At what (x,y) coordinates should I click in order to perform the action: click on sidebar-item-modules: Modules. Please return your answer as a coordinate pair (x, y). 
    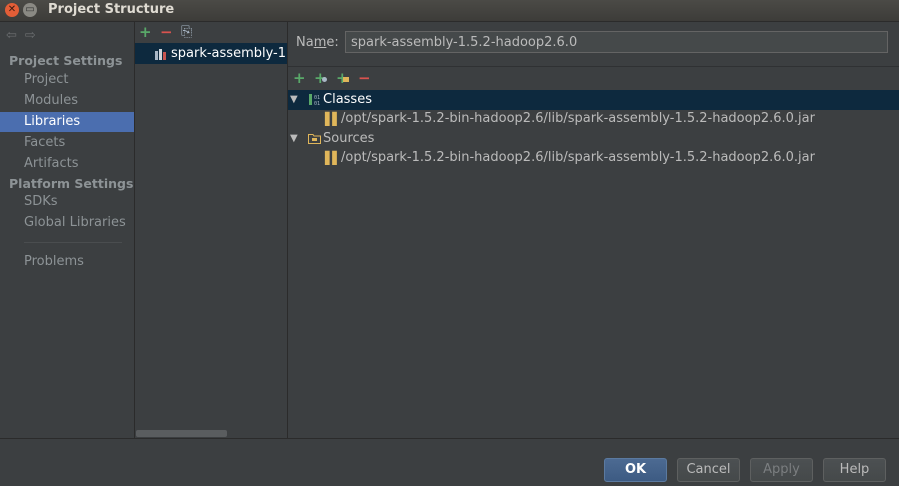
    Looking at the image, I should click on (67, 101).